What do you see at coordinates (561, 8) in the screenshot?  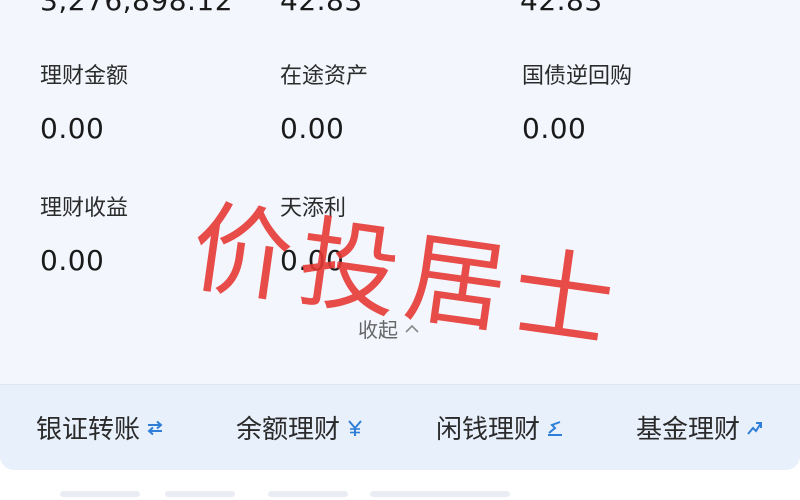 I see `withdrawable-funds-value: 42.83` at bounding box center [561, 8].